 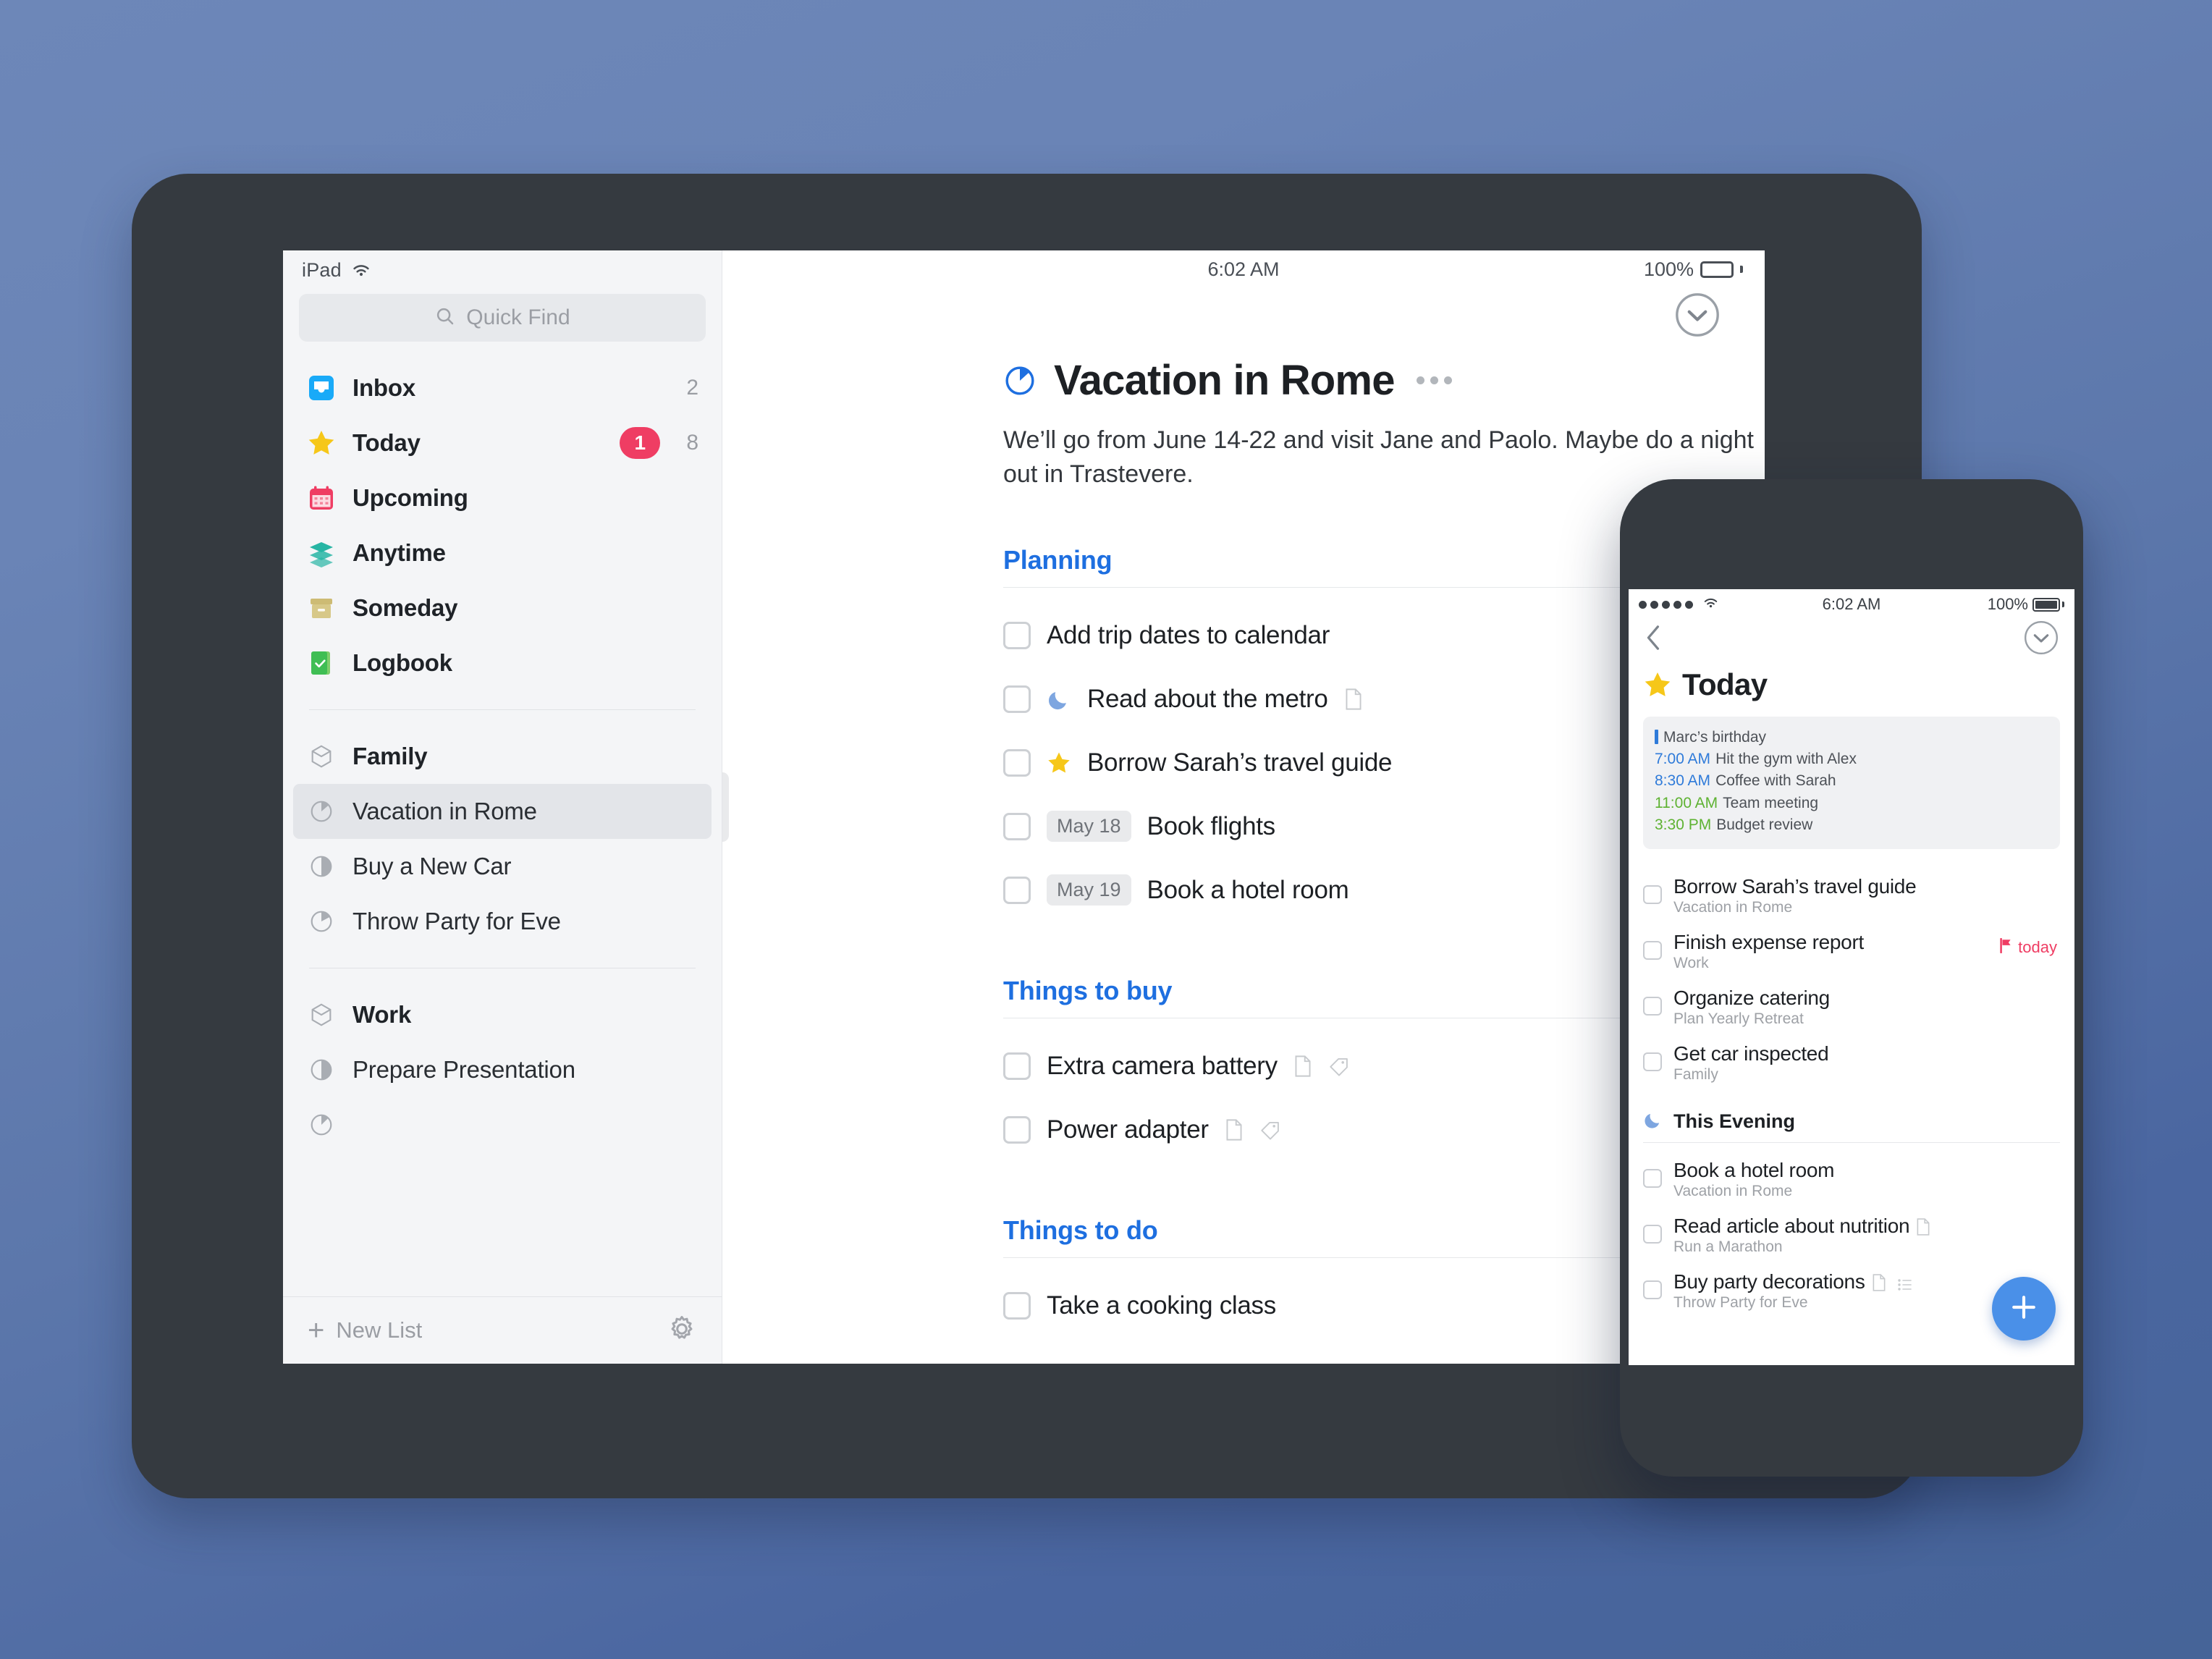 What do you see at coordinates (518, 317) in the screenshot?
I see `search-placeholder: Quick Find` at bounding box center [518, 317].